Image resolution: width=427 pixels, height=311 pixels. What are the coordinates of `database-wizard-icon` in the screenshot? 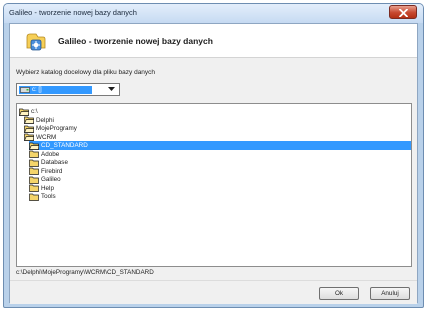 It's located at (36, 42).